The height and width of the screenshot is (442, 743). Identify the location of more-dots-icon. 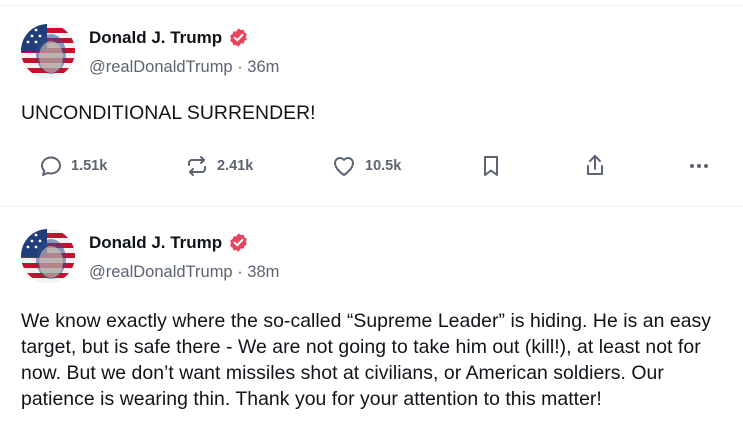
(699, 166).